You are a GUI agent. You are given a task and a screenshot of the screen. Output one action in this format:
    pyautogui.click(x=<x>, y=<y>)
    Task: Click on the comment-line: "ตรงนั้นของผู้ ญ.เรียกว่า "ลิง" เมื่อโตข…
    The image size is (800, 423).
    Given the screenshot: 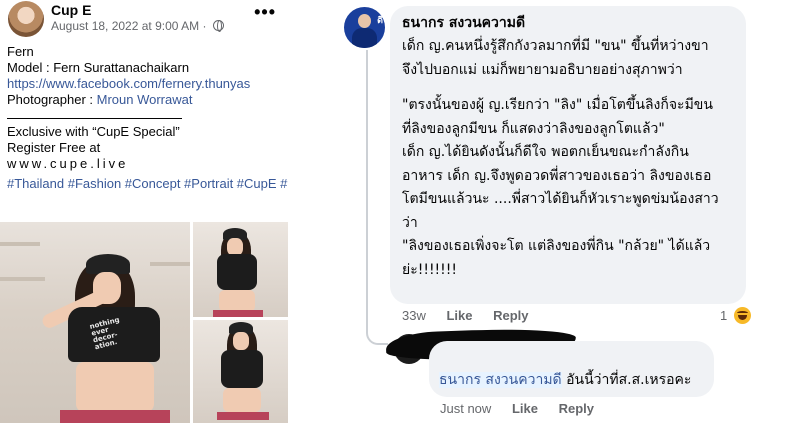 What is the action you would take?
    pyautogui.click(x=557, y=105)
    